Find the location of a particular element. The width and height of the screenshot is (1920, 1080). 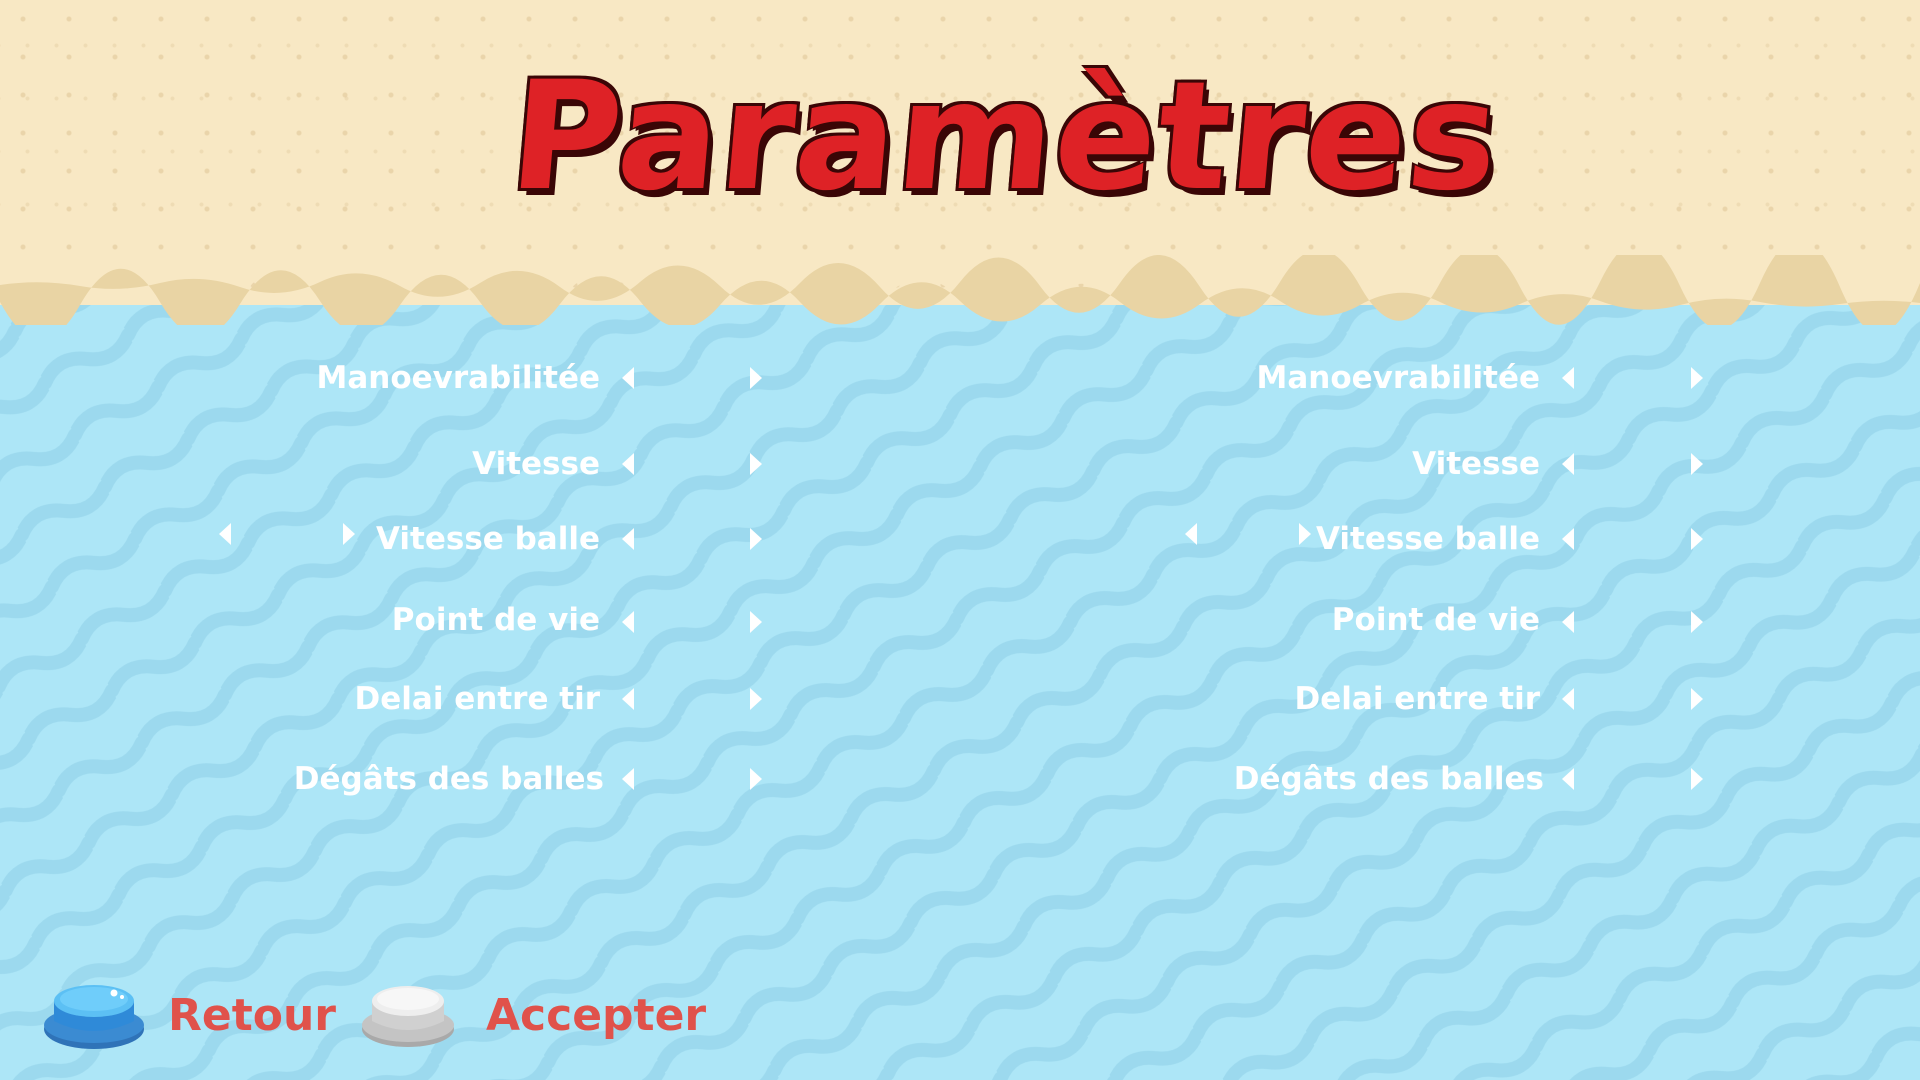

accept-button: Accepter is located at coordinates (533, 1015).